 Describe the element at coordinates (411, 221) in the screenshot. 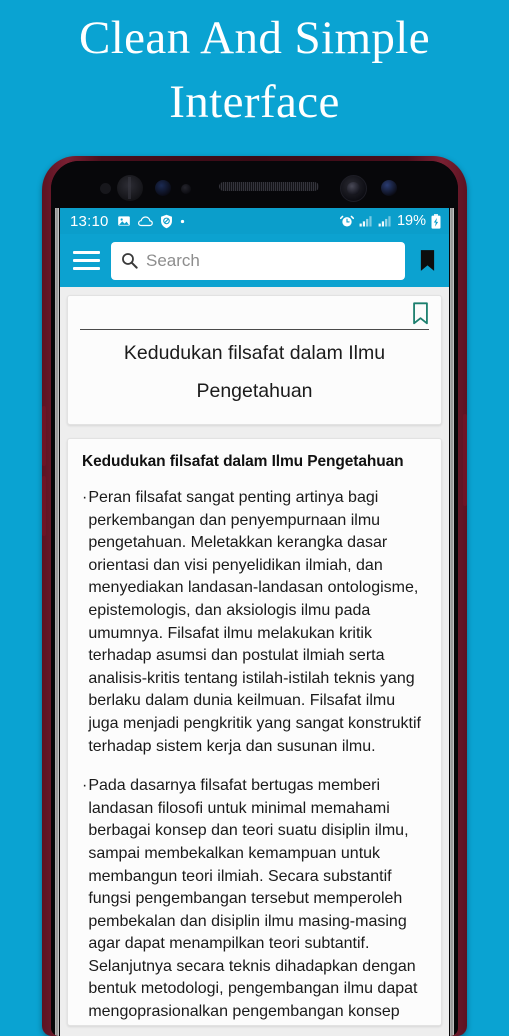

I see `battery-percent-label: 19%` at that location.